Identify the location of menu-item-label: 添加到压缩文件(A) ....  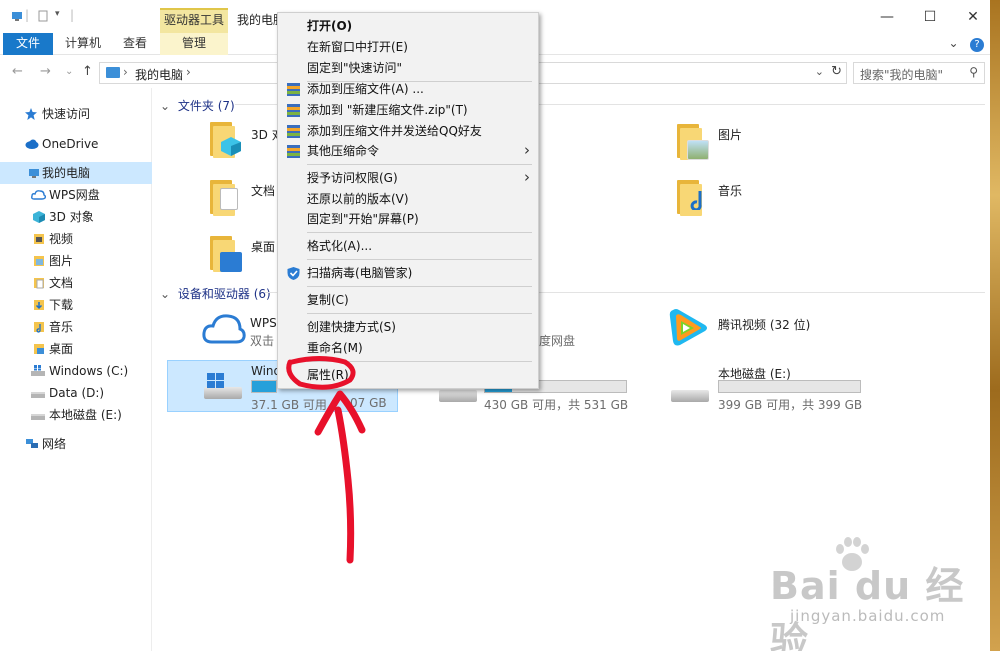
(365, 89).